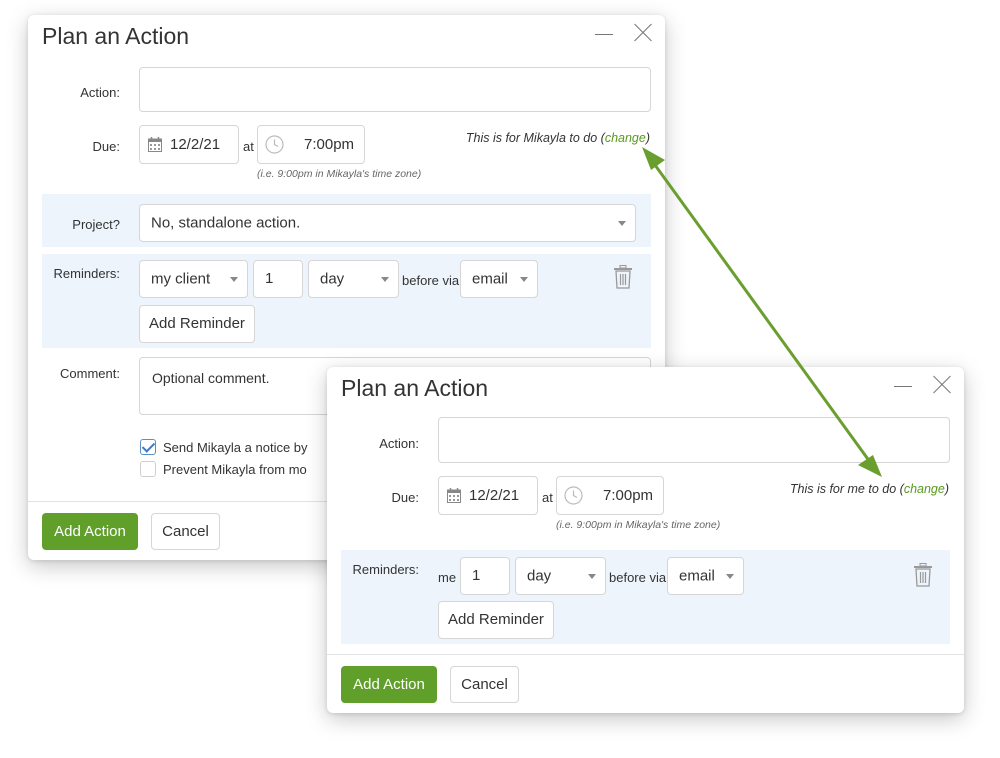  Describe the element at coordinates (762, 312) in the screenshot. I see `double-arrow-icon` at that location.